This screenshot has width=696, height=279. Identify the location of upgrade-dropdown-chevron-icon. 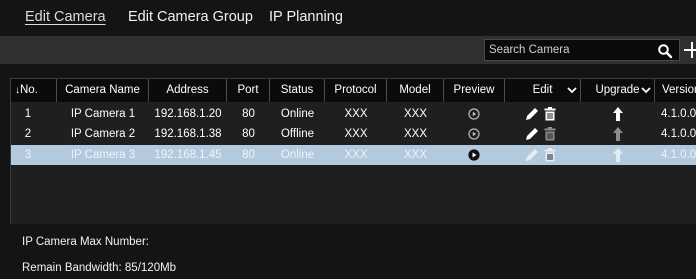
(646, 90).